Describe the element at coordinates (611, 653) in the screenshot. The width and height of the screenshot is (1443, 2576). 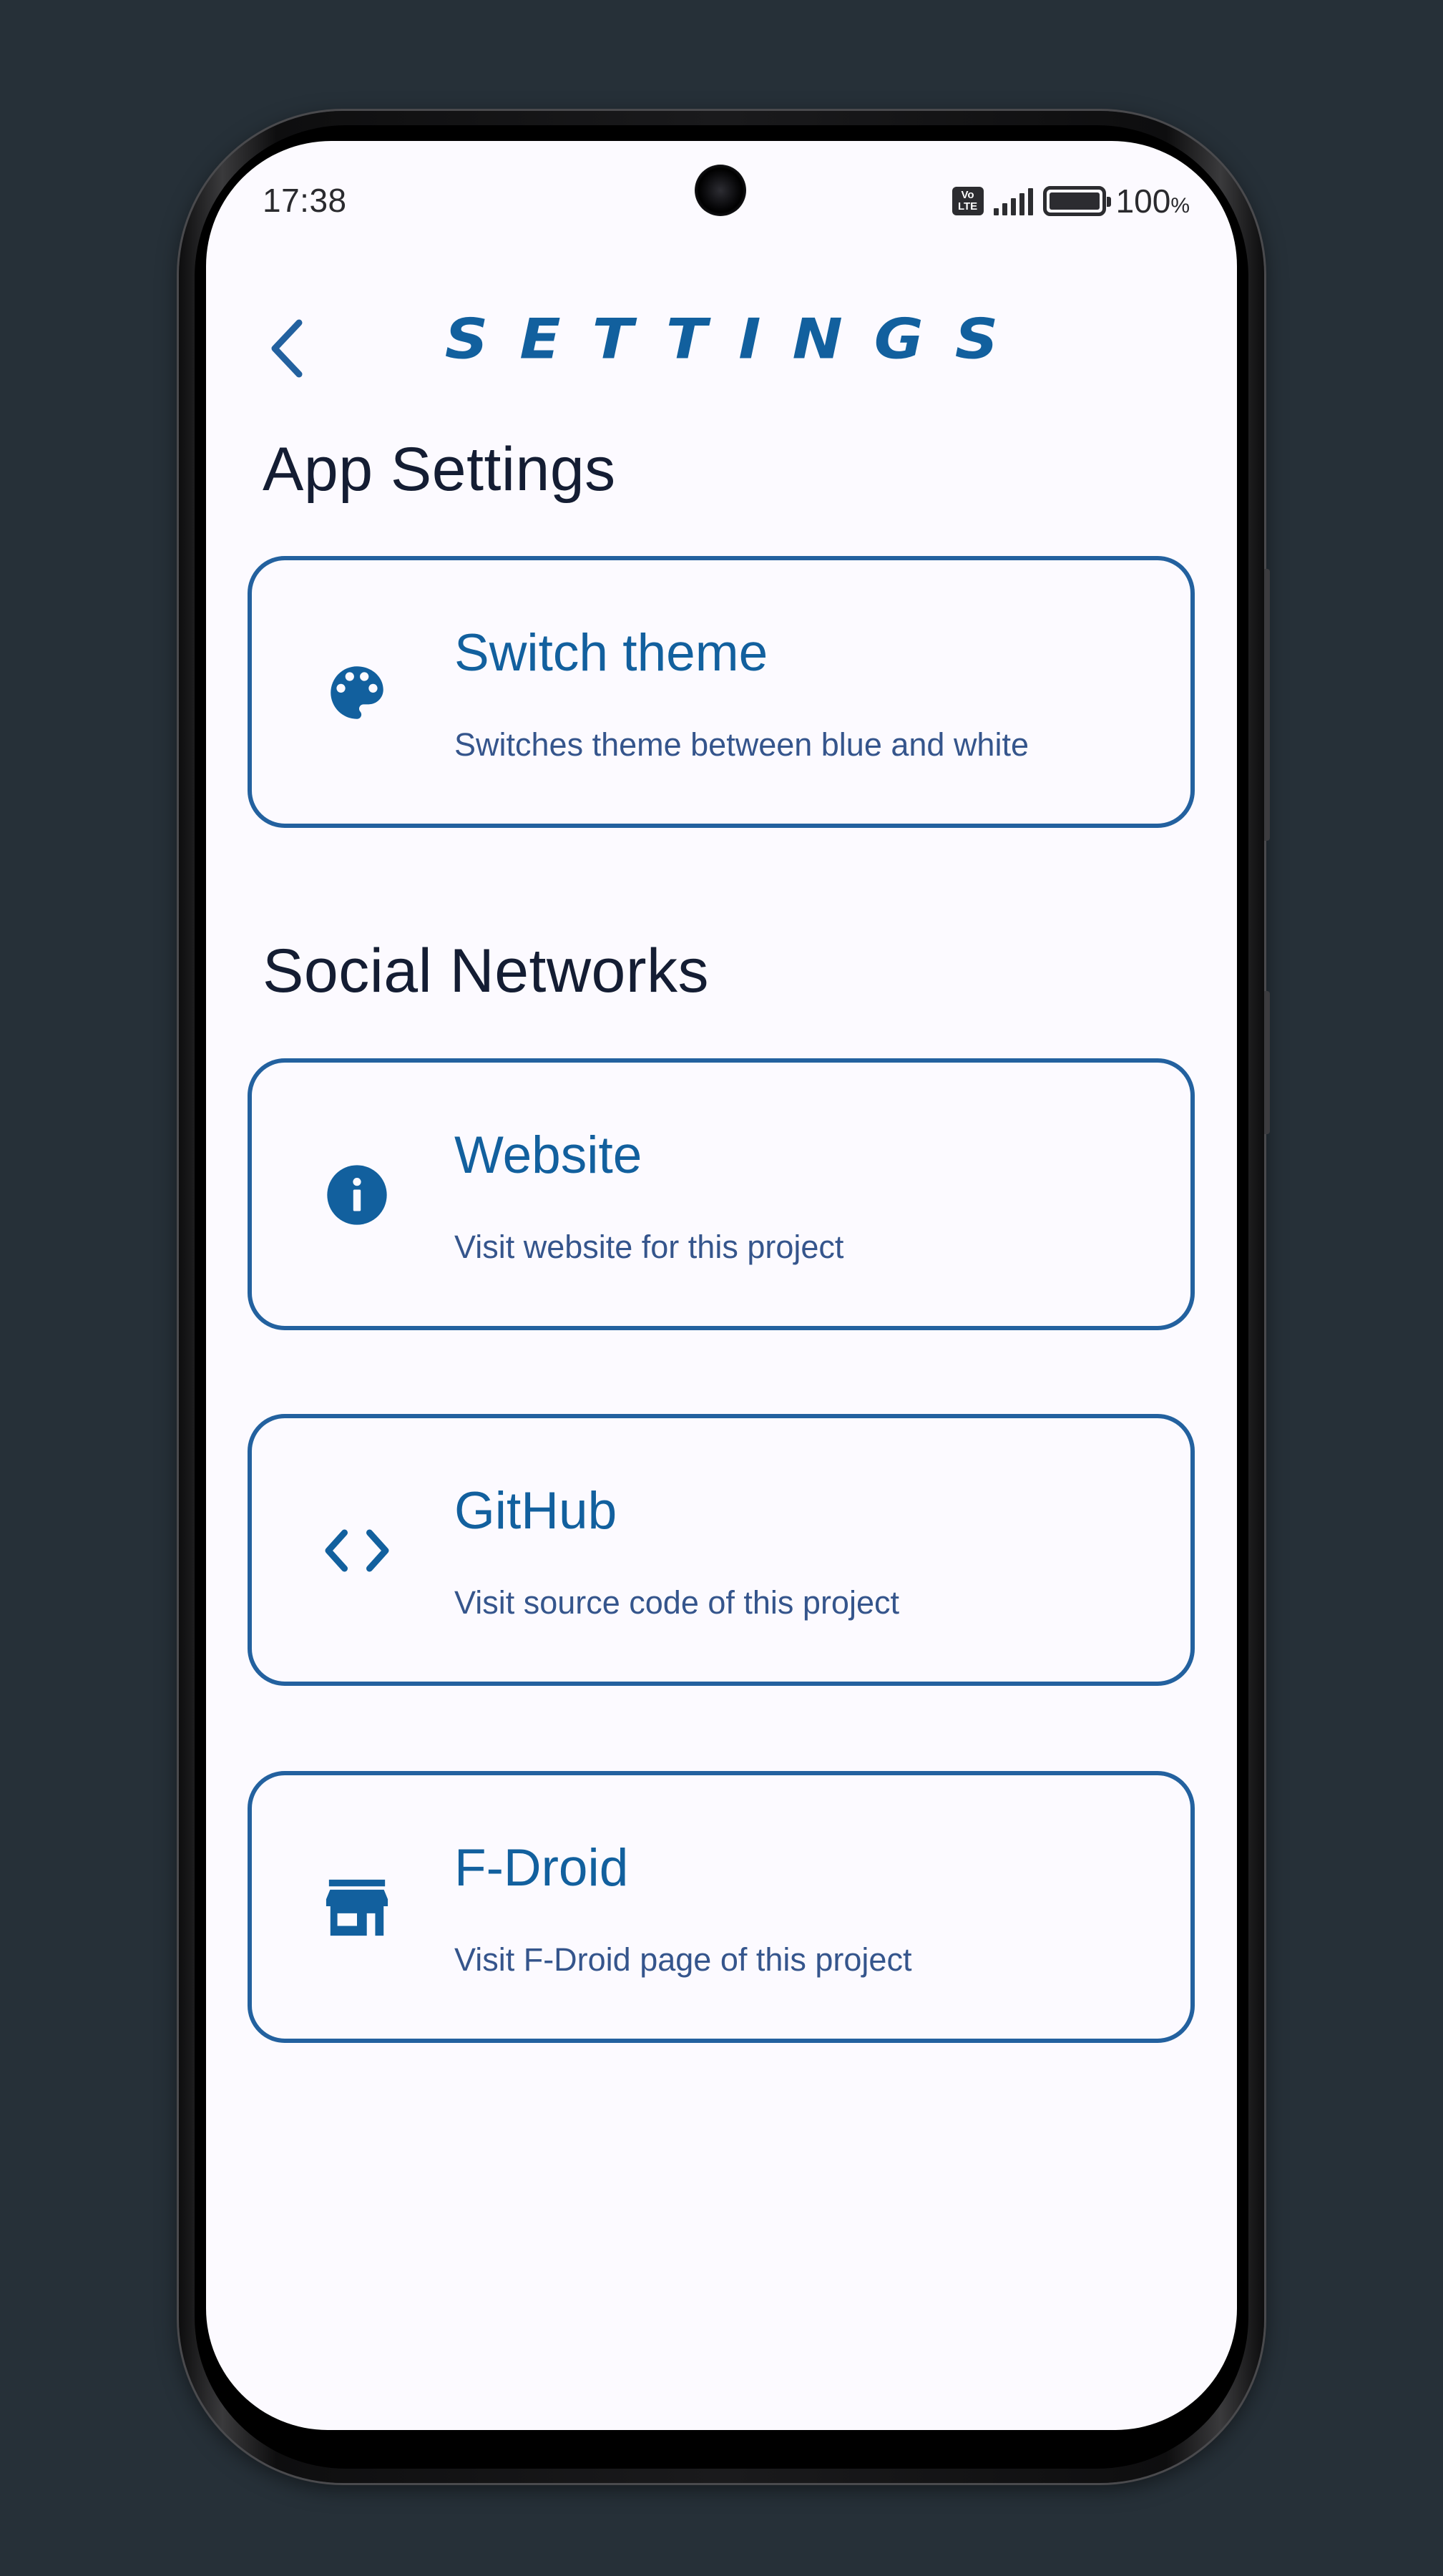
I see `switch-theme-title: Switch theme` at that location.